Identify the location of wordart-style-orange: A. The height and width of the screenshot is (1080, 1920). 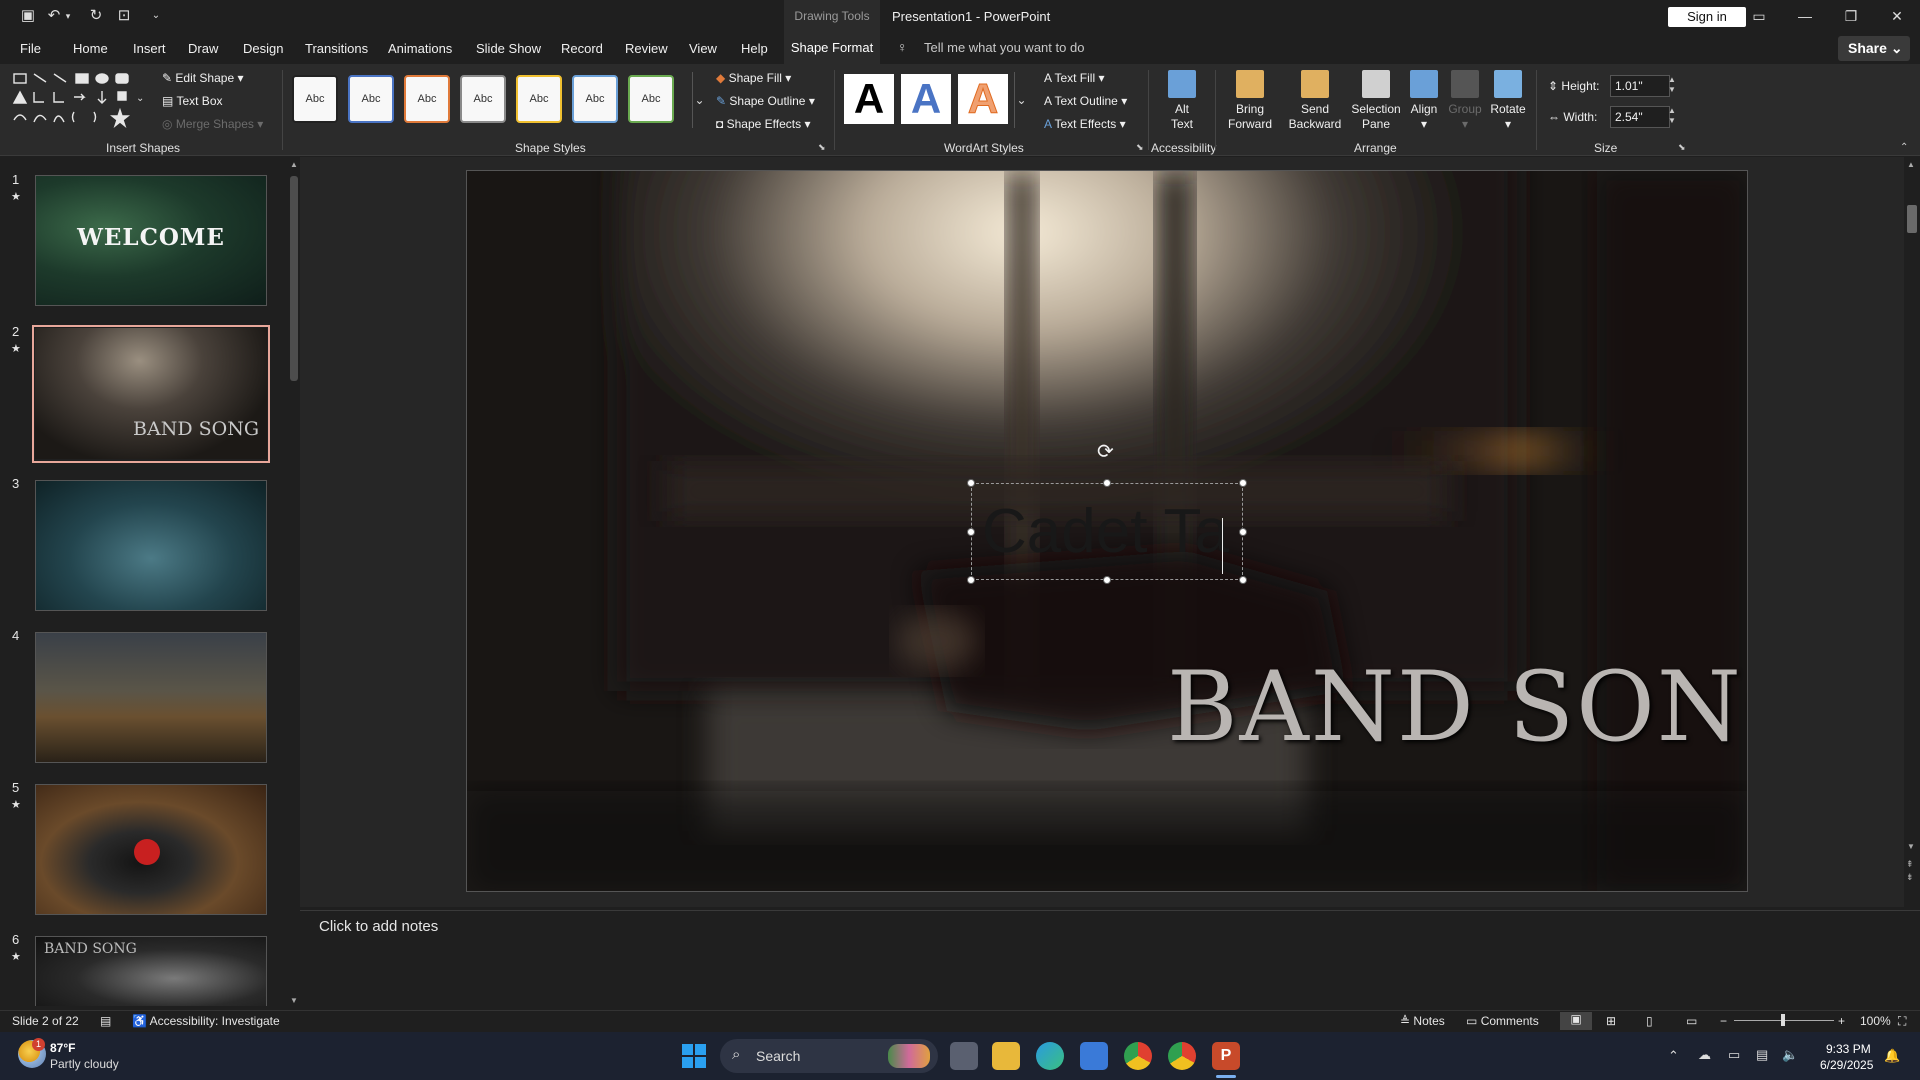
(983, 99).